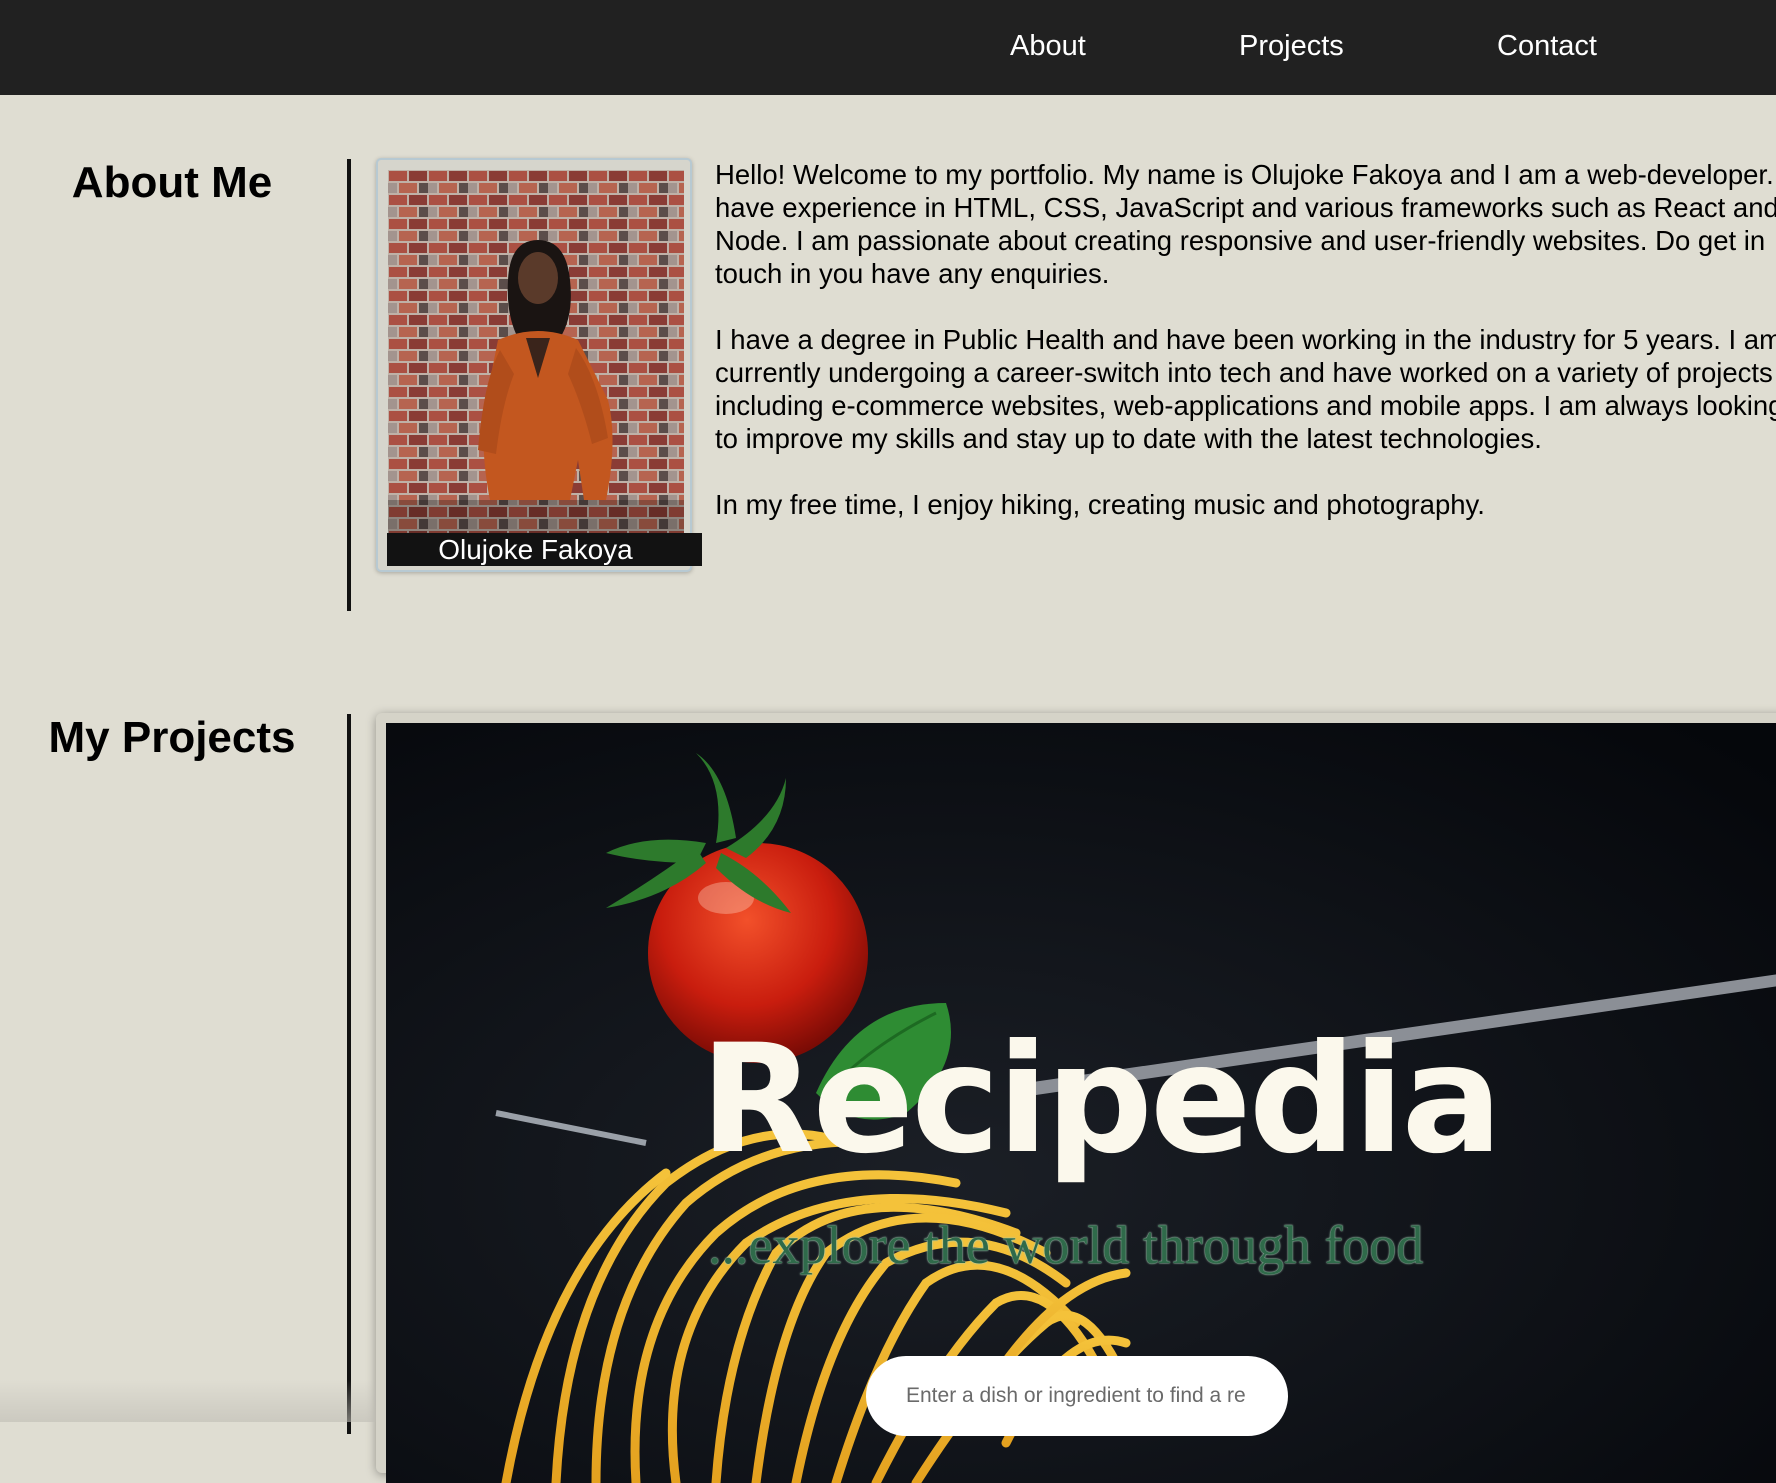 The image size is (1776, 1483). I want to click on projects-divider, so click(349, 1074).